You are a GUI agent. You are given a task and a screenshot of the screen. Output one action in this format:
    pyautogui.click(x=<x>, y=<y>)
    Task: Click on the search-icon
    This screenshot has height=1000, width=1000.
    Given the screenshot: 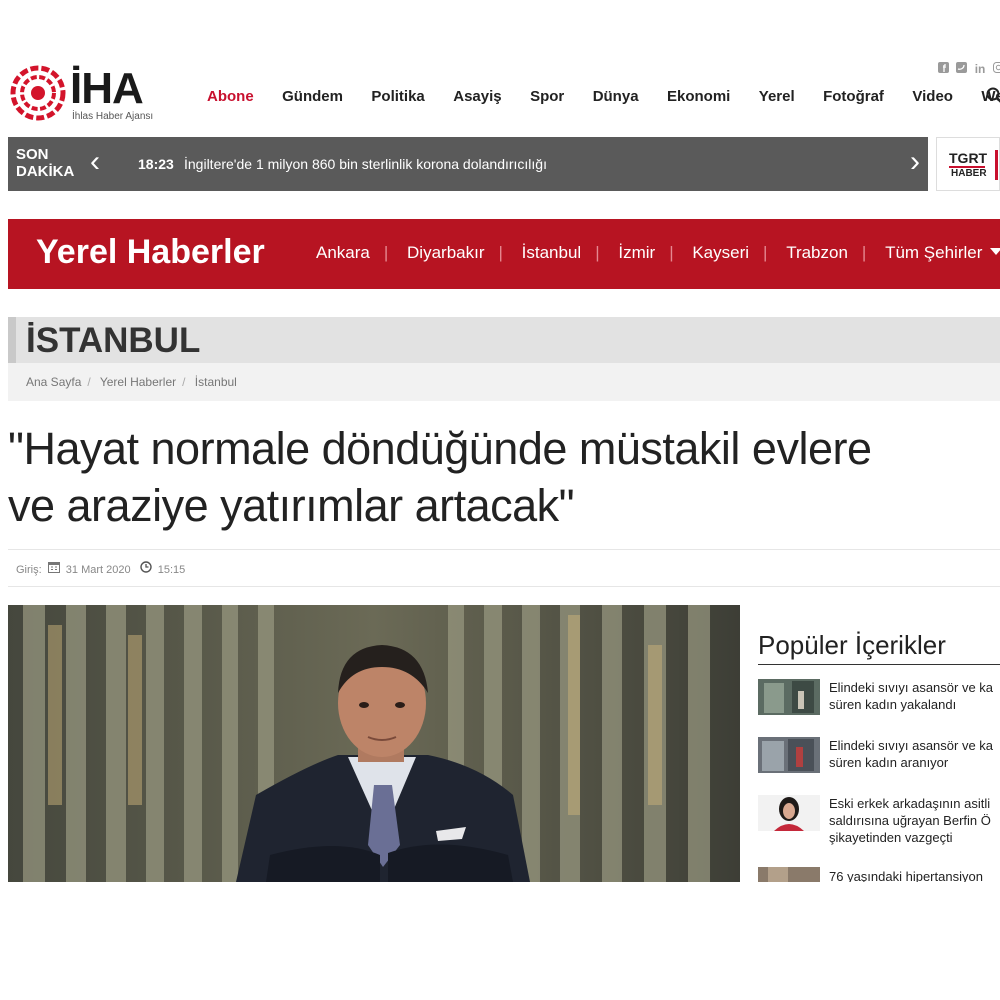 What is the action you would take?
    pyautogui.click(x=993, y=98)
    